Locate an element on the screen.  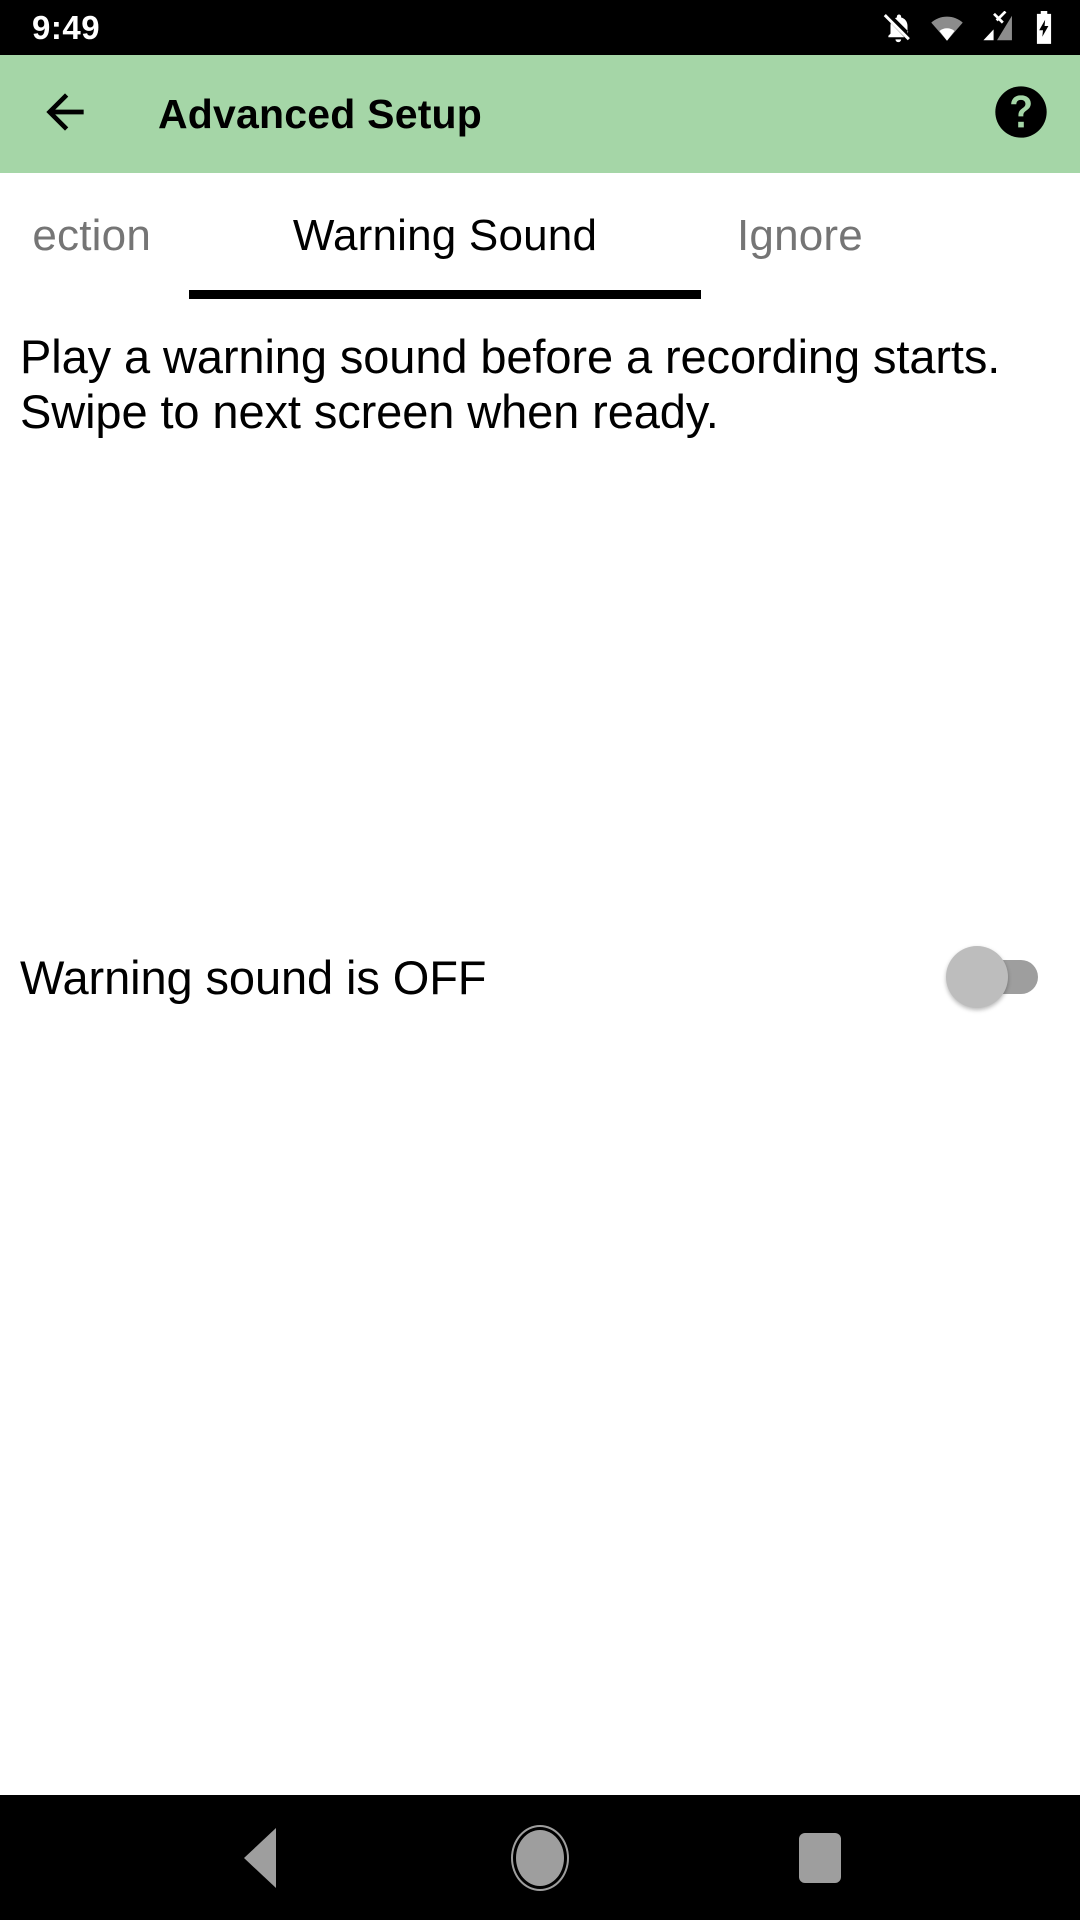
back-button is located at coordinates (65, 114).